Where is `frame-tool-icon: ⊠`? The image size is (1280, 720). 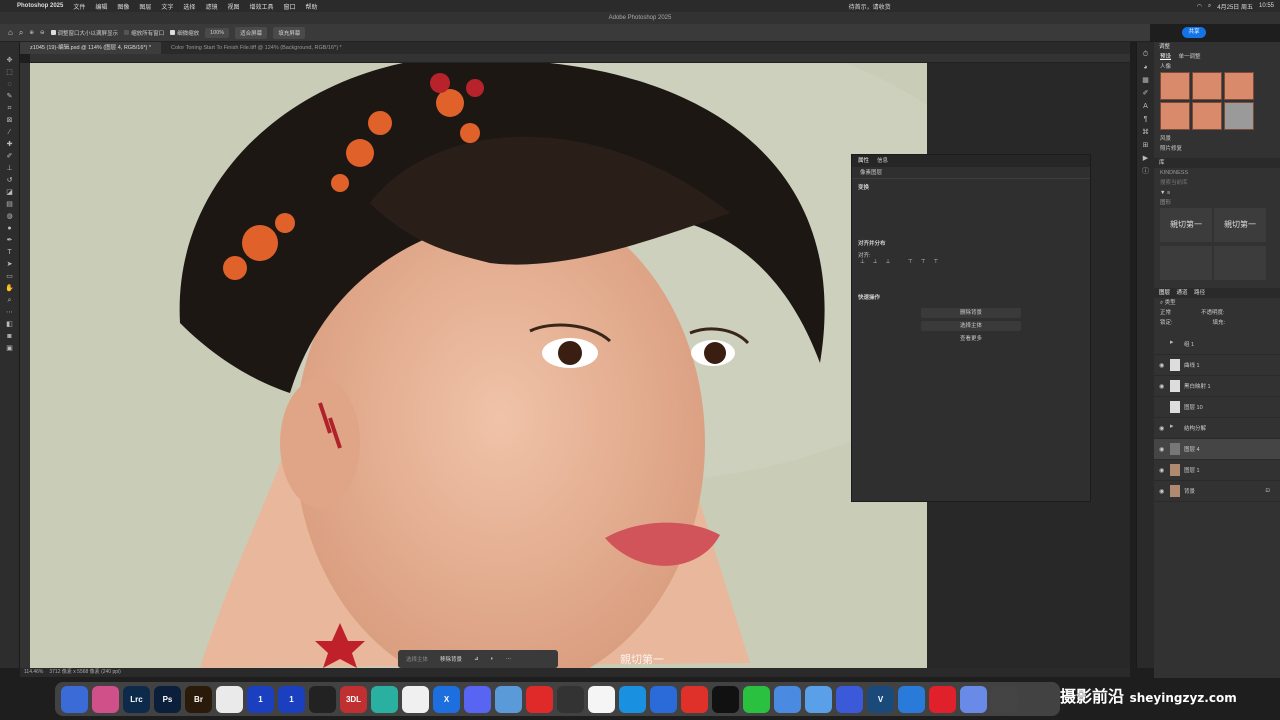
frame-tool-icon: ⊠ is located at coordinates (10, 121).